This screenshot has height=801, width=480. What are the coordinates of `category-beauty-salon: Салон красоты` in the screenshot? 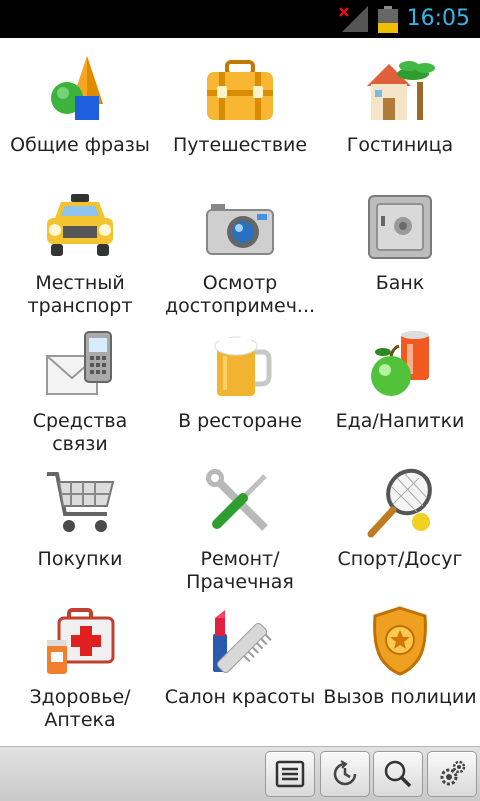 It's located at (240, 659).